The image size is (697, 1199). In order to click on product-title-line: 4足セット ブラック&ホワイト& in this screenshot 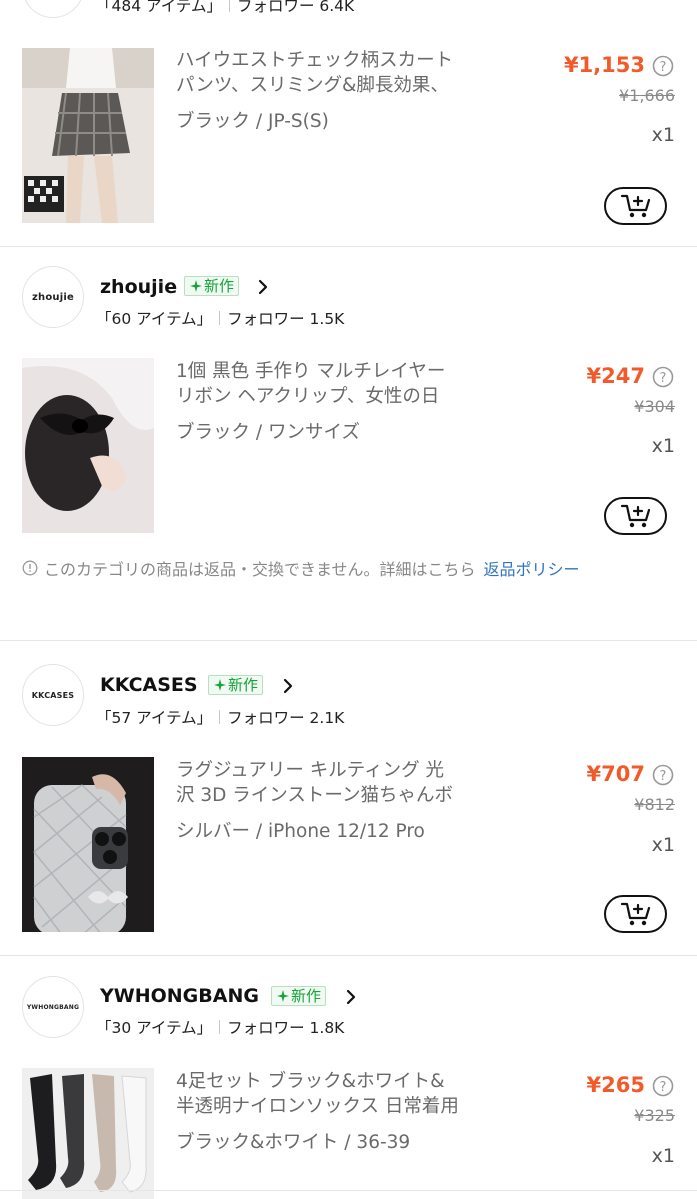, I will do `click(310, 1081)`.